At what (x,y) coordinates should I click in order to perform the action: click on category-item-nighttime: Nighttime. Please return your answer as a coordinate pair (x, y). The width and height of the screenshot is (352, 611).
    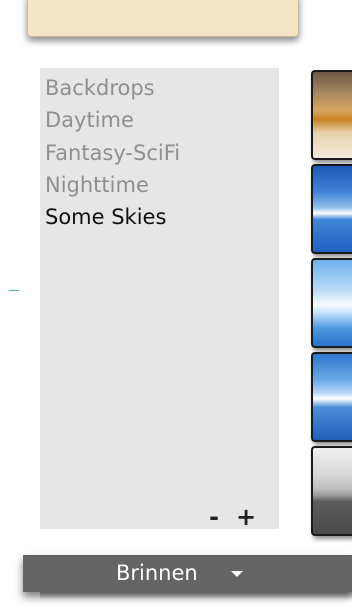
    Looking at the image, I should click on (97, 185).